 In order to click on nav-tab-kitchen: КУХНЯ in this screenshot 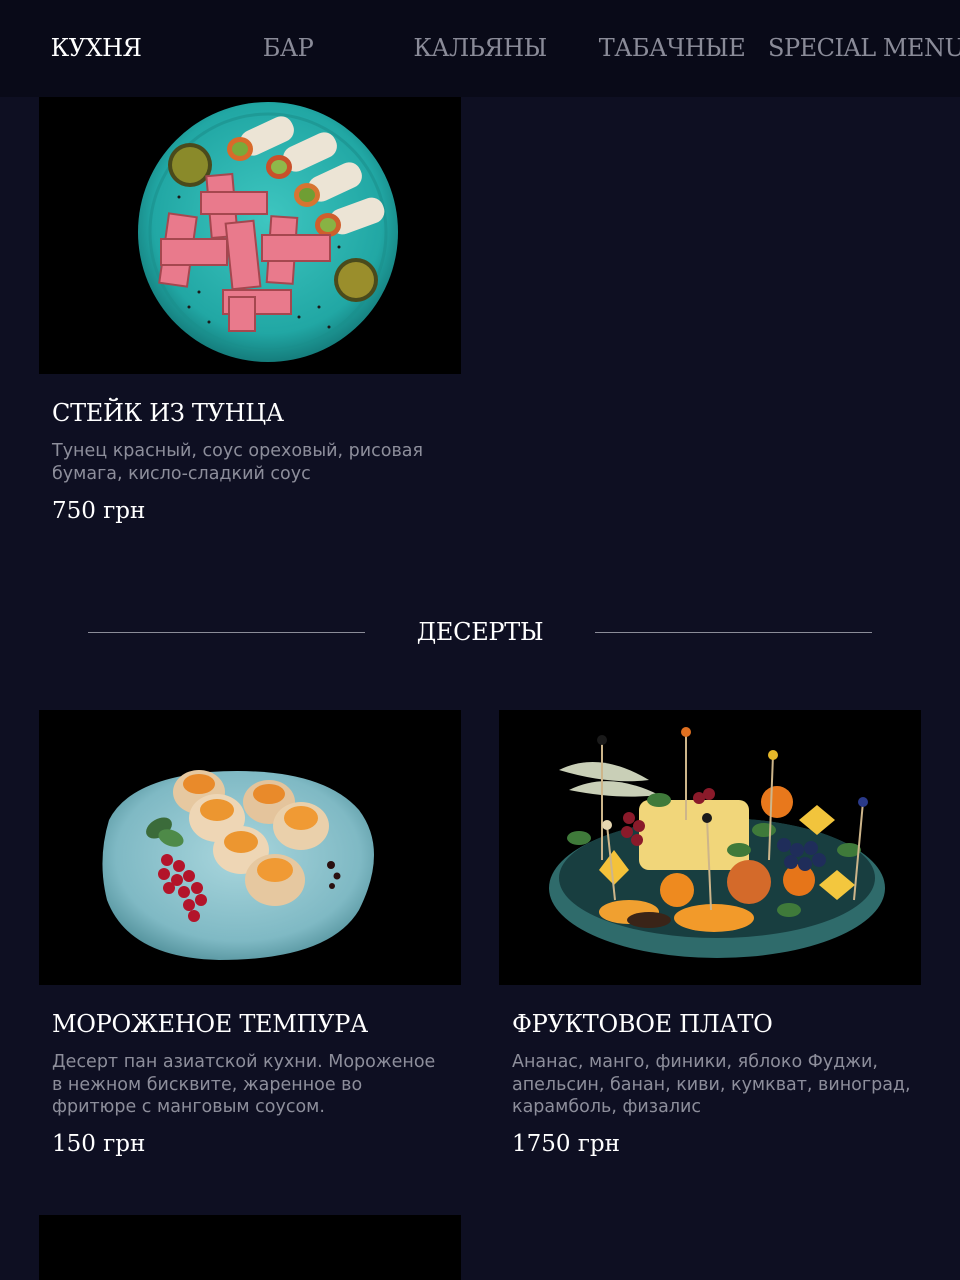, I will do `click(96, 48)`.